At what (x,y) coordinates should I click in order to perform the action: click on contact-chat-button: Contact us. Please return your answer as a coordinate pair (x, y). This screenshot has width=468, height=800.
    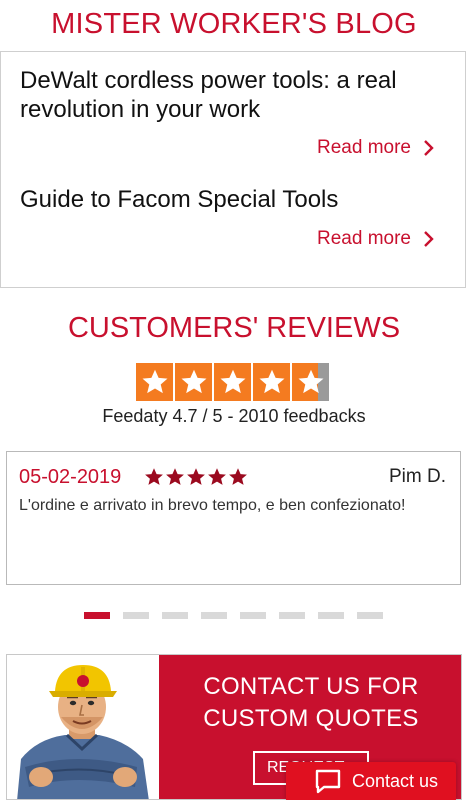
    Looking at the image, I should click on (371, 781).